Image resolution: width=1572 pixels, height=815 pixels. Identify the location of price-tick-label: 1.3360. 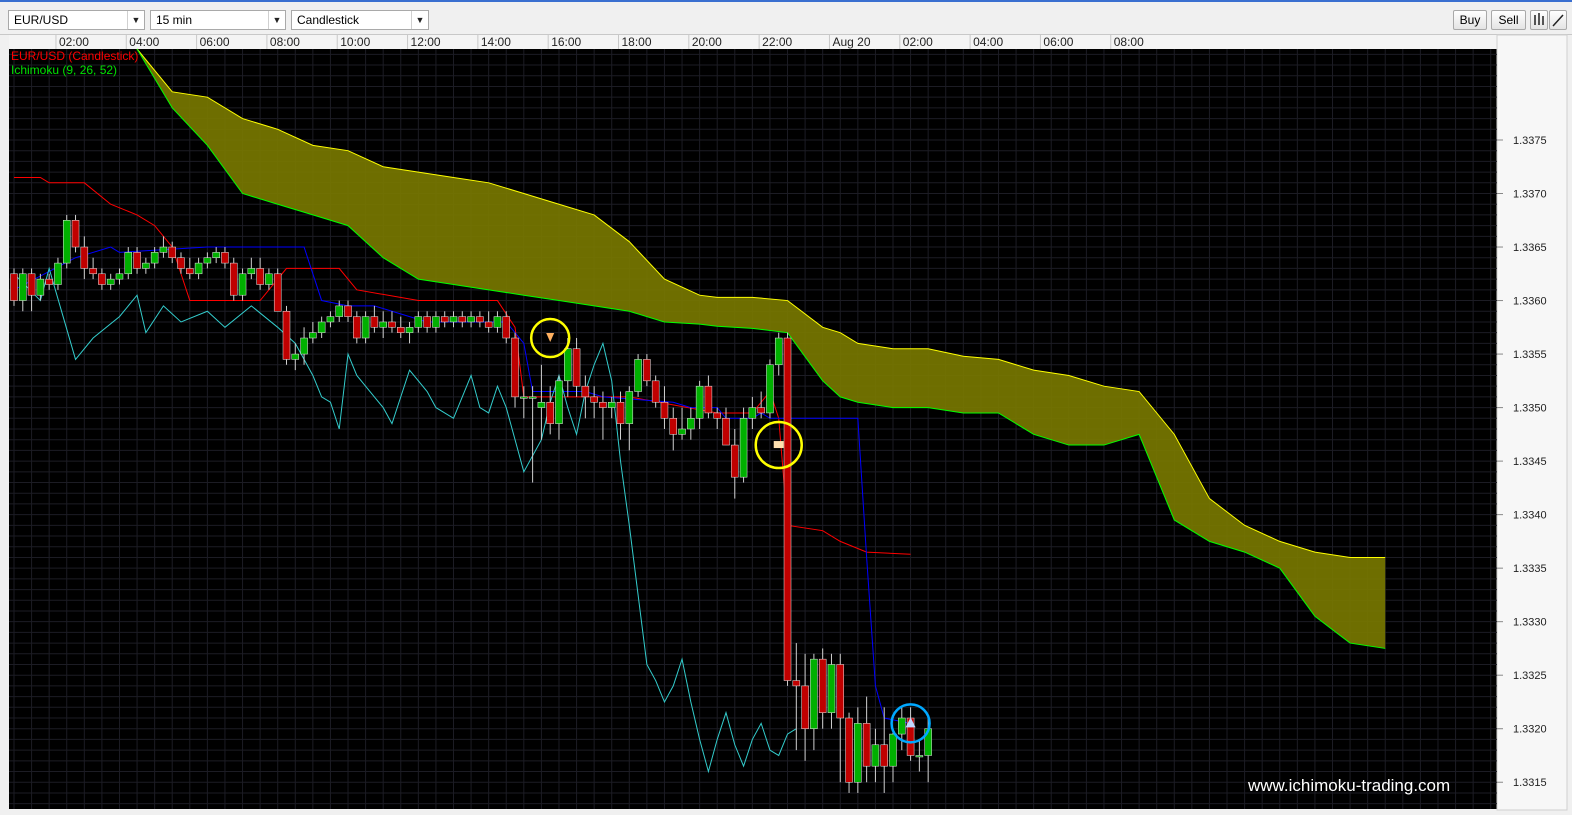
(1530, 302).